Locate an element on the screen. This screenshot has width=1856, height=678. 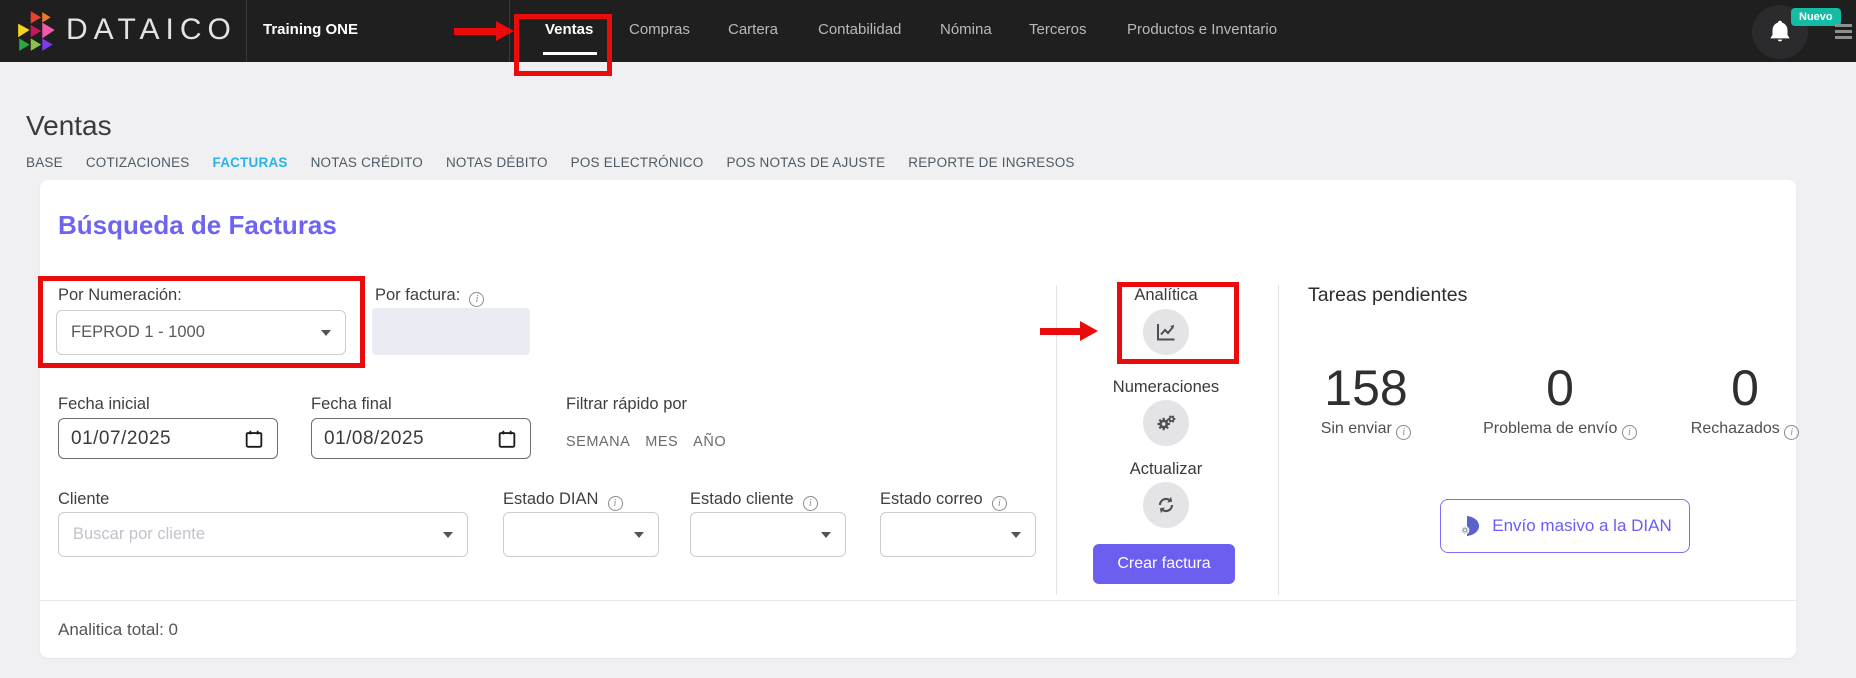
nav-item-nomina: Nómina is located at coordinates (966, 29).